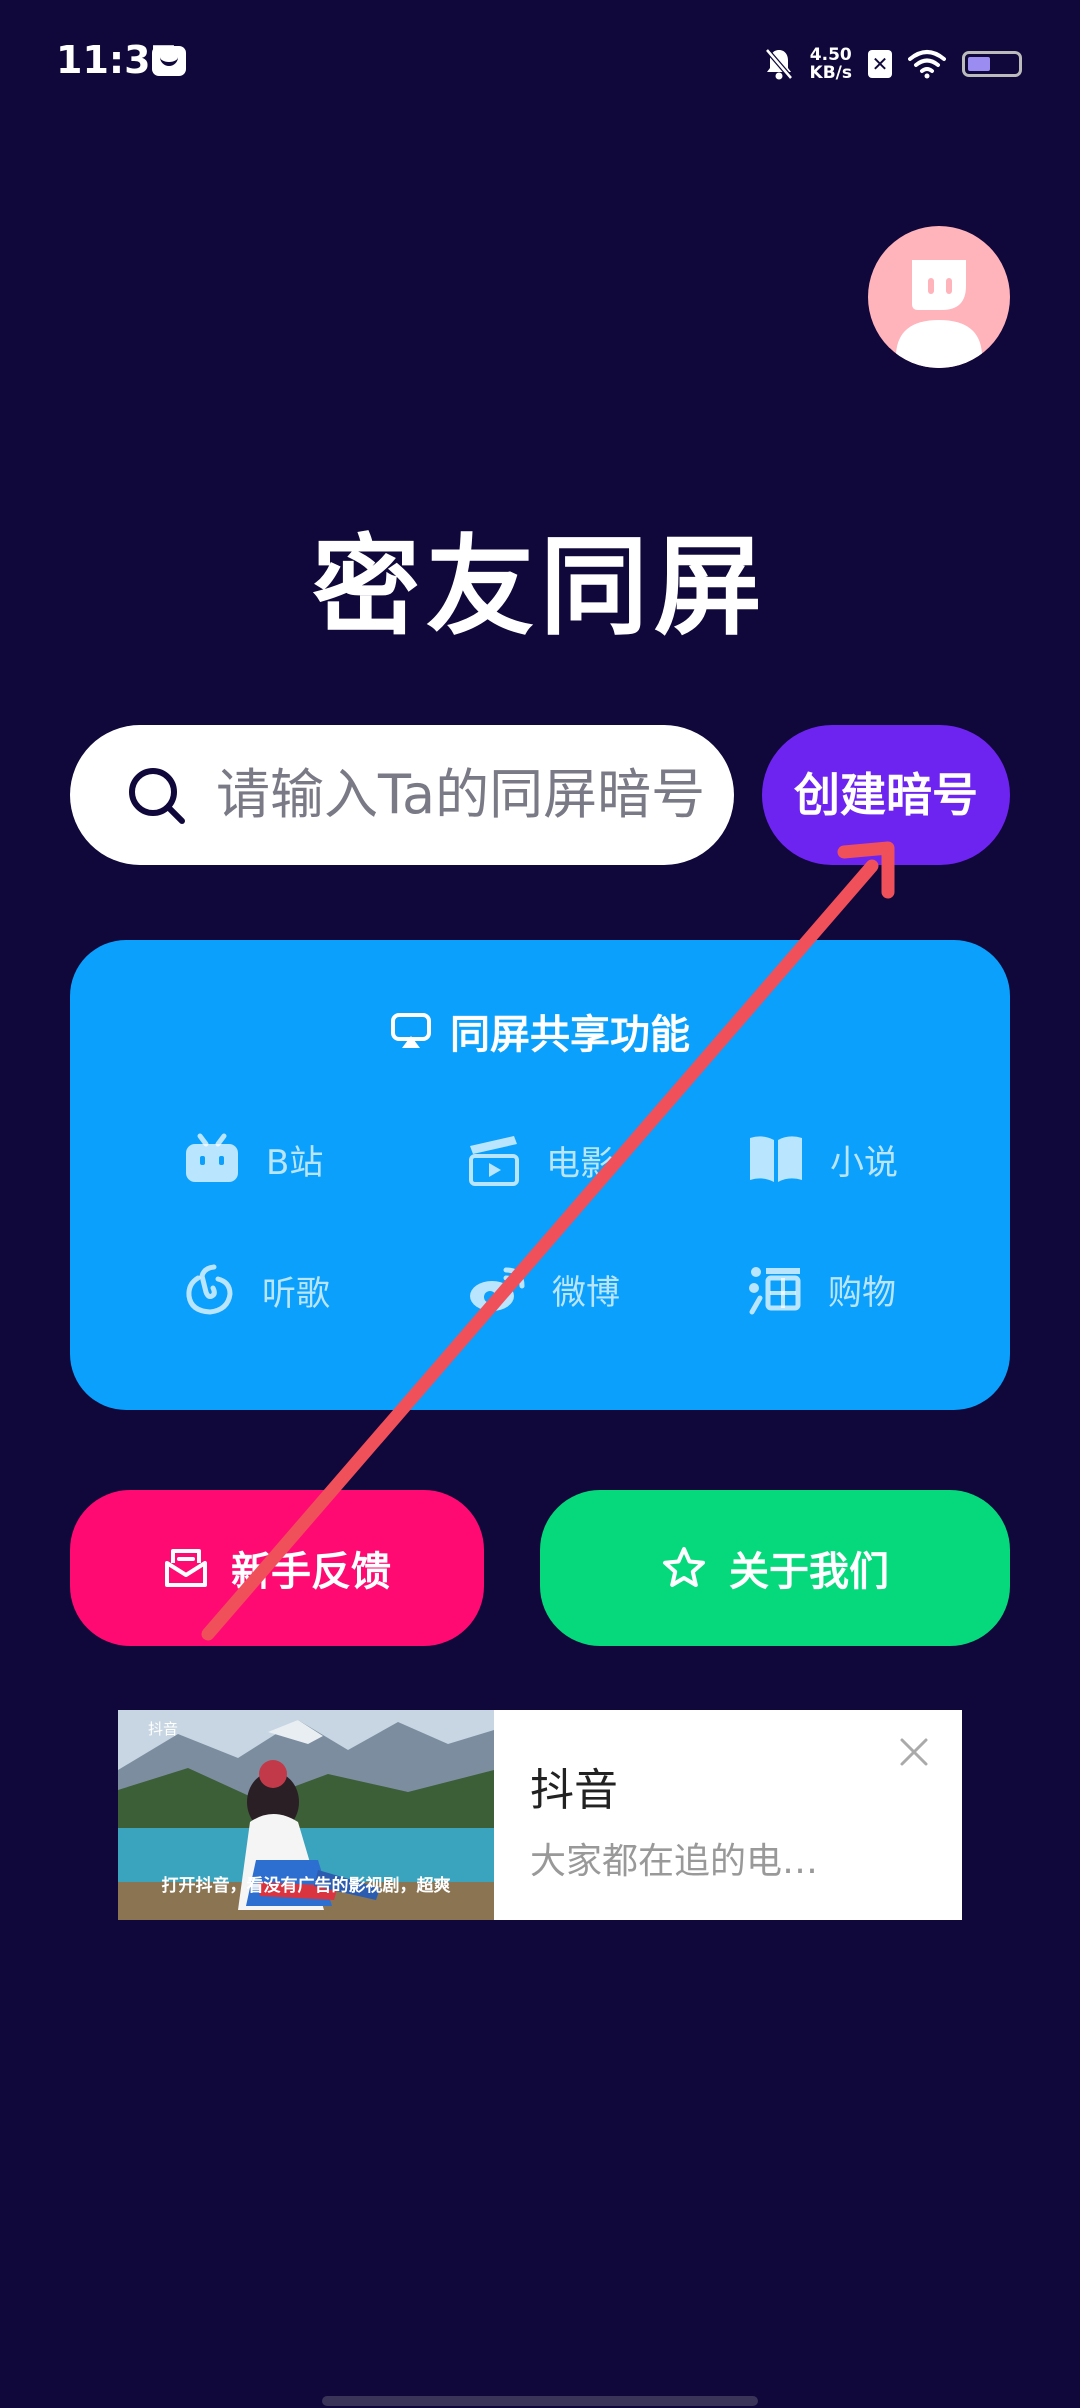 Image resolution: width=1080 pixels, height=2408 pixels. I want to click on feature-music: 听歌, so click(256, 1290).